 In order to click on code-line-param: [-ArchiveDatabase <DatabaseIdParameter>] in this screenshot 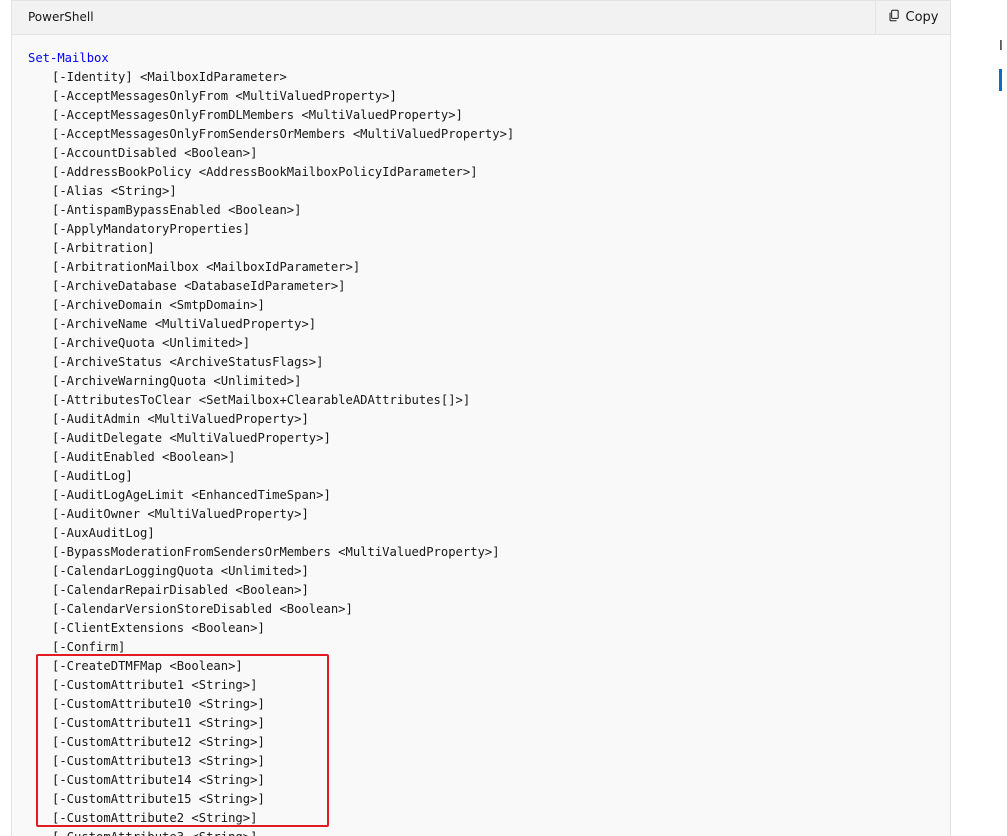, I will do `click(199, 286)`.